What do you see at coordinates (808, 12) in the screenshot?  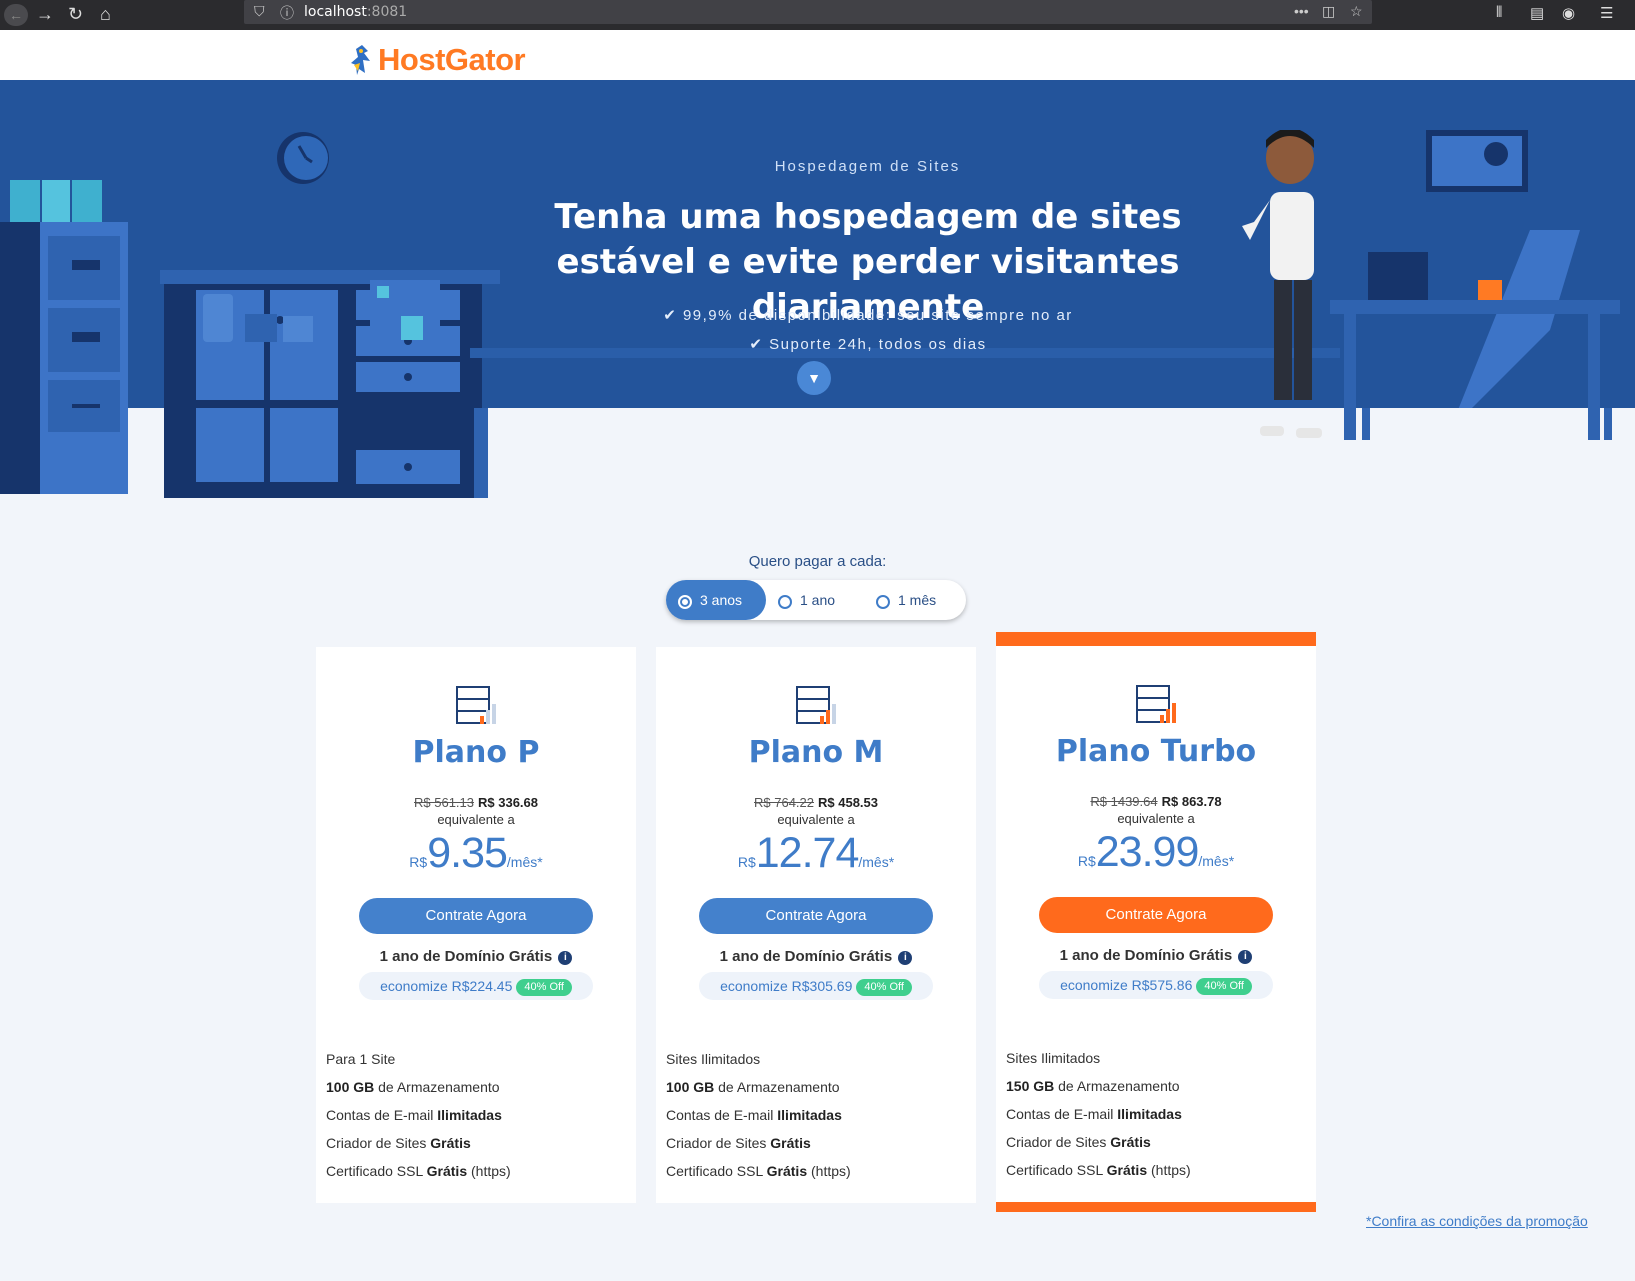 I see `address-bar: ⛉ ⓘ localhost:8081 ••• ◫ ☆` at bounding box center [808, 12].